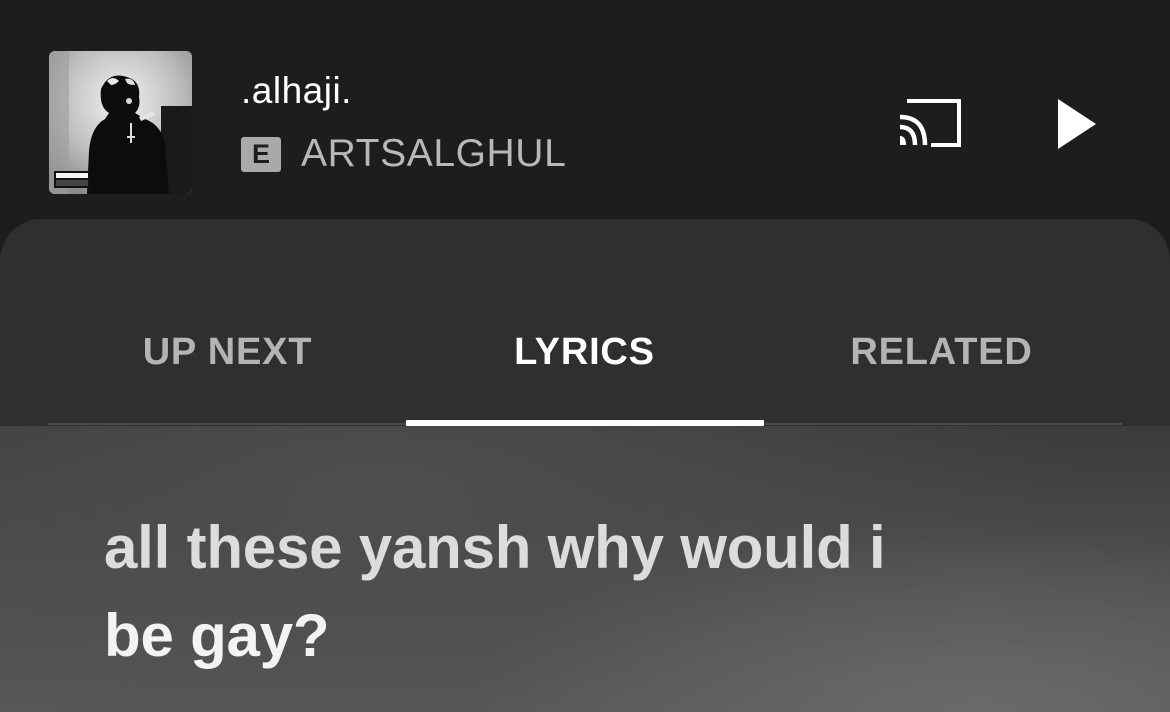 The width and height of the screenshot is (1170, 712). Describe the element at coordinates (585, 423) in the screenshot. I see `active-tab-indicator` at that location.